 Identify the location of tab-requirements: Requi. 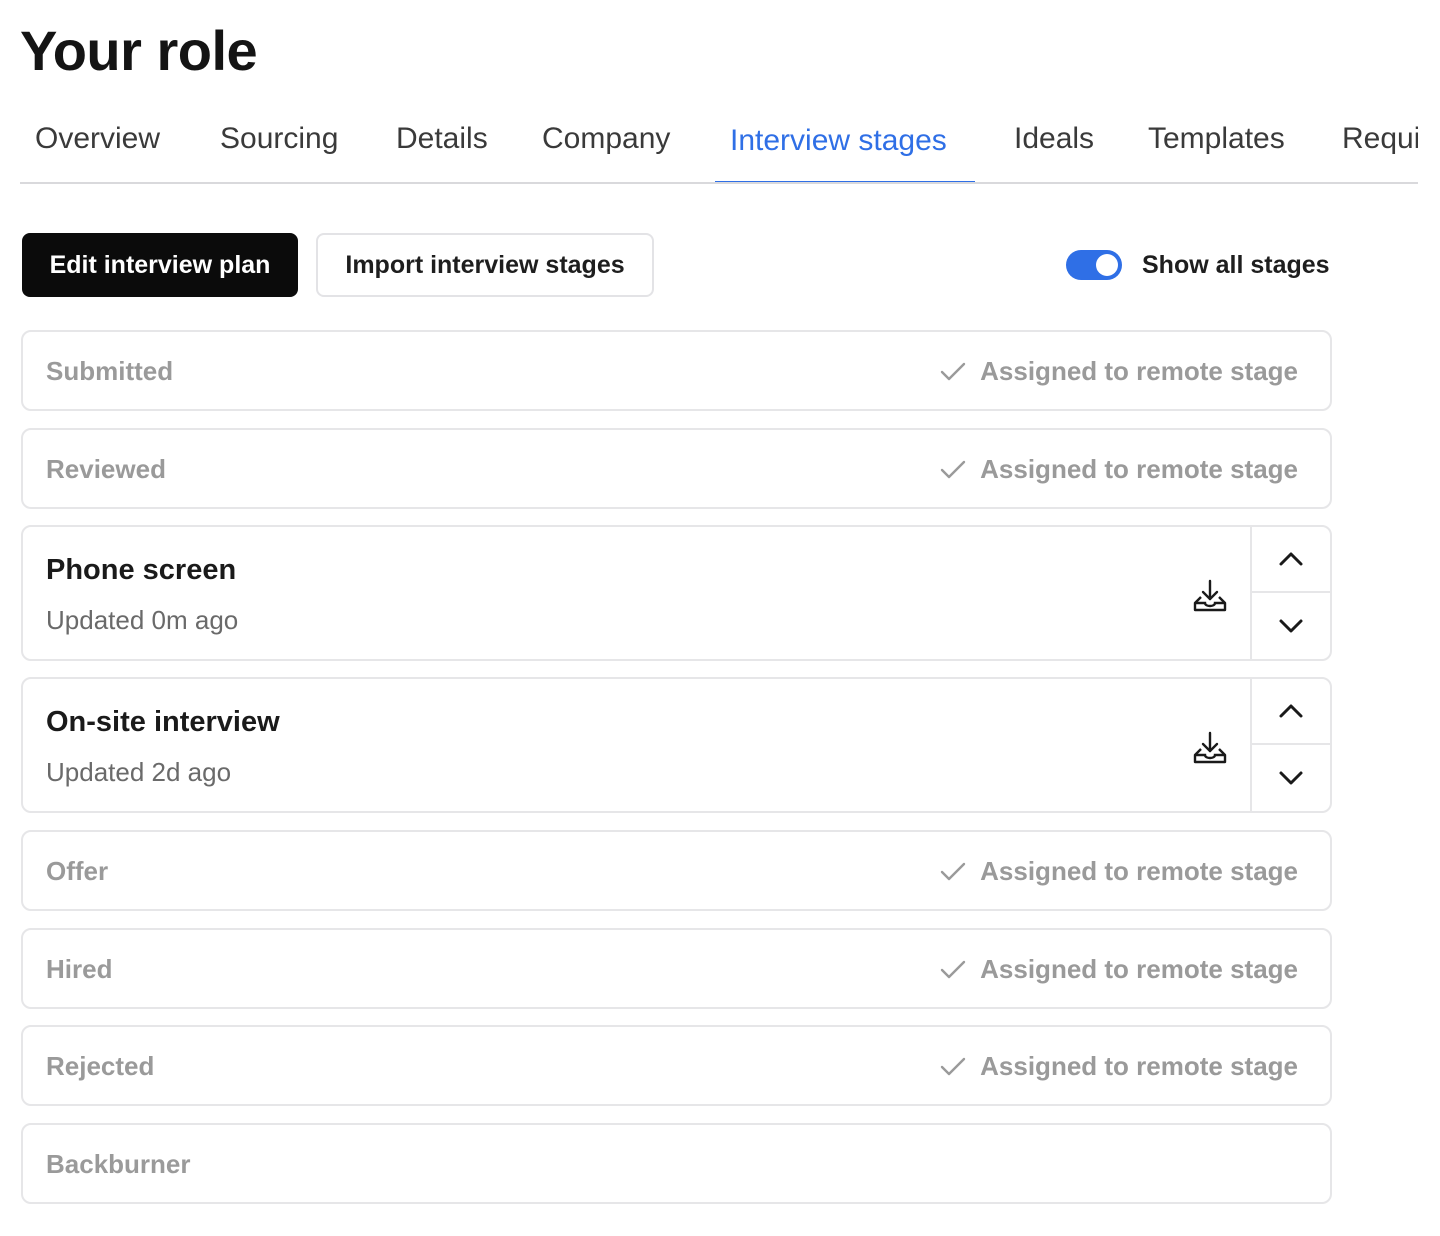
(1380, 145).